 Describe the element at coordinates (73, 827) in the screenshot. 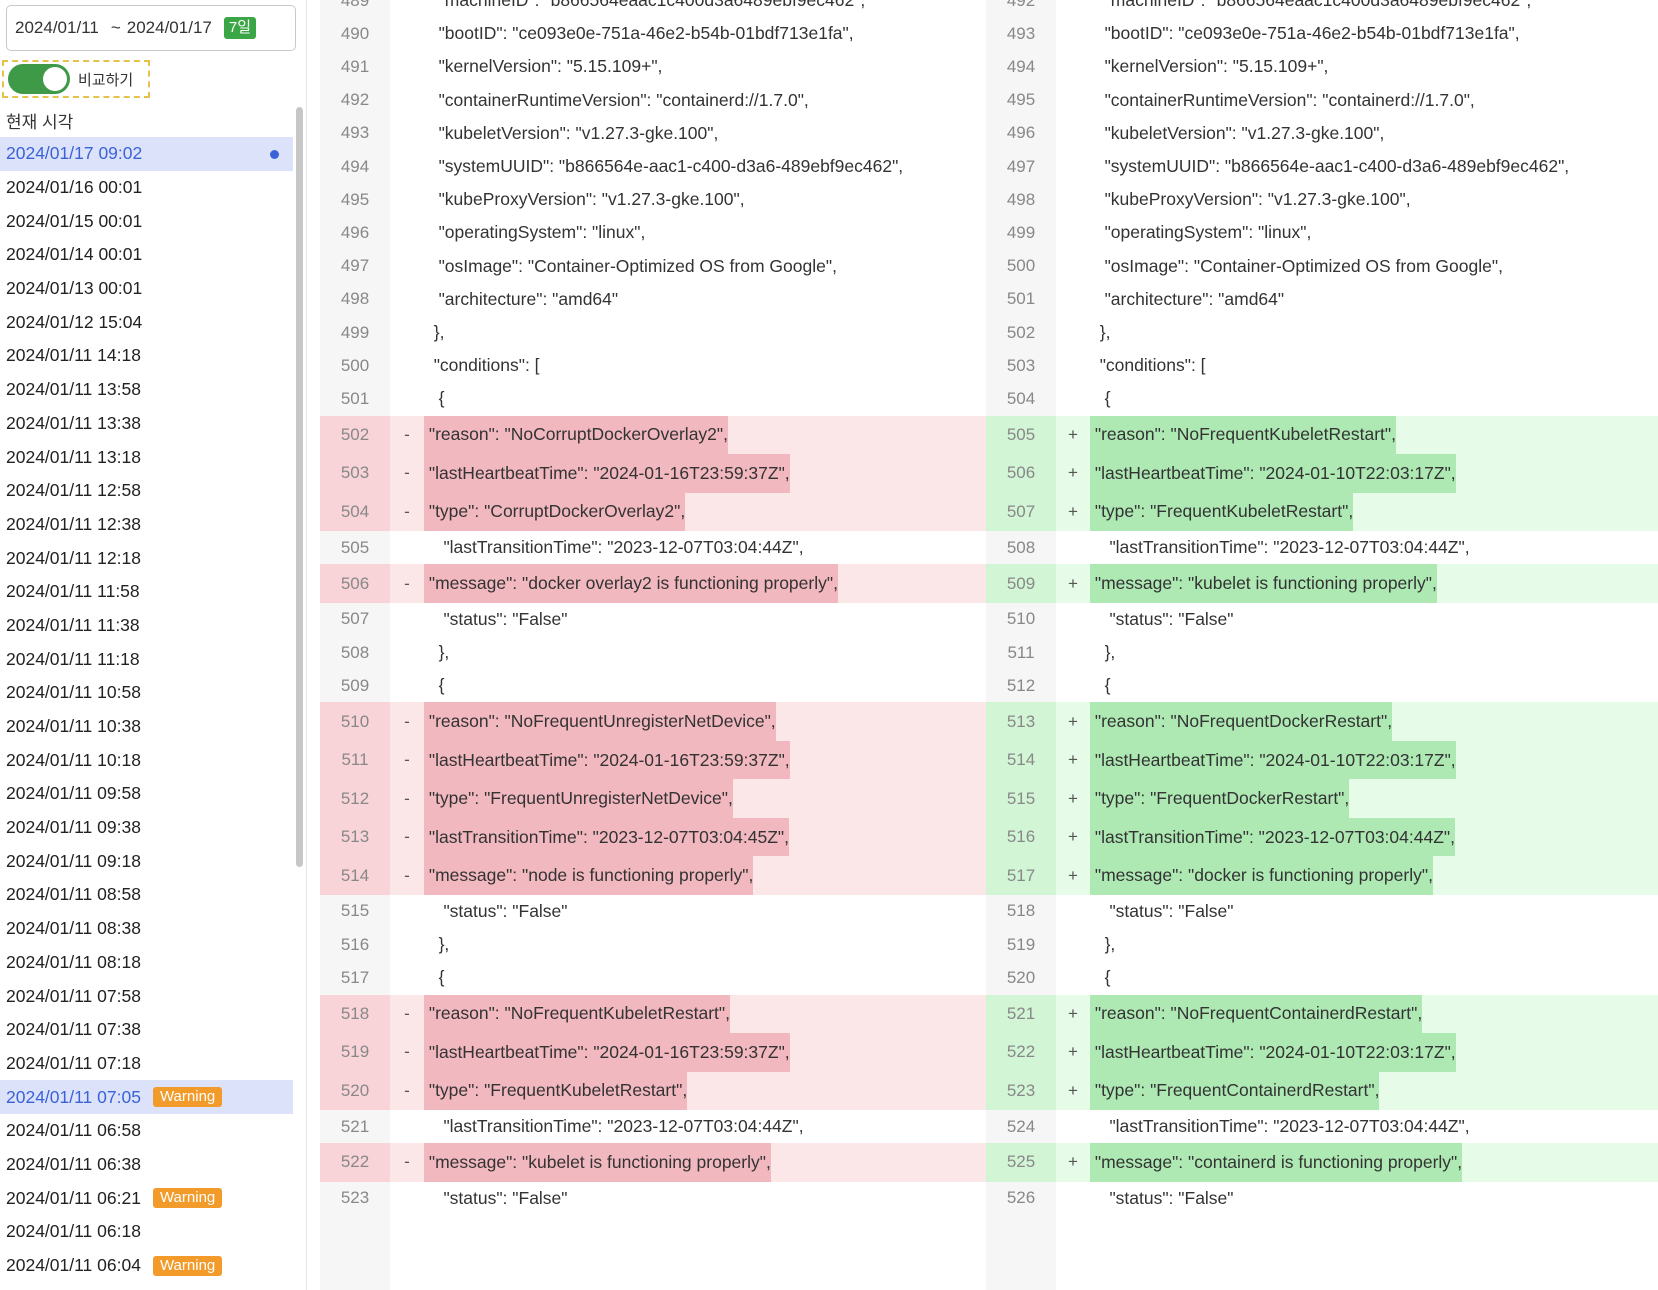

I see `history-item-time: 2024/01/11 09:38` at that location.